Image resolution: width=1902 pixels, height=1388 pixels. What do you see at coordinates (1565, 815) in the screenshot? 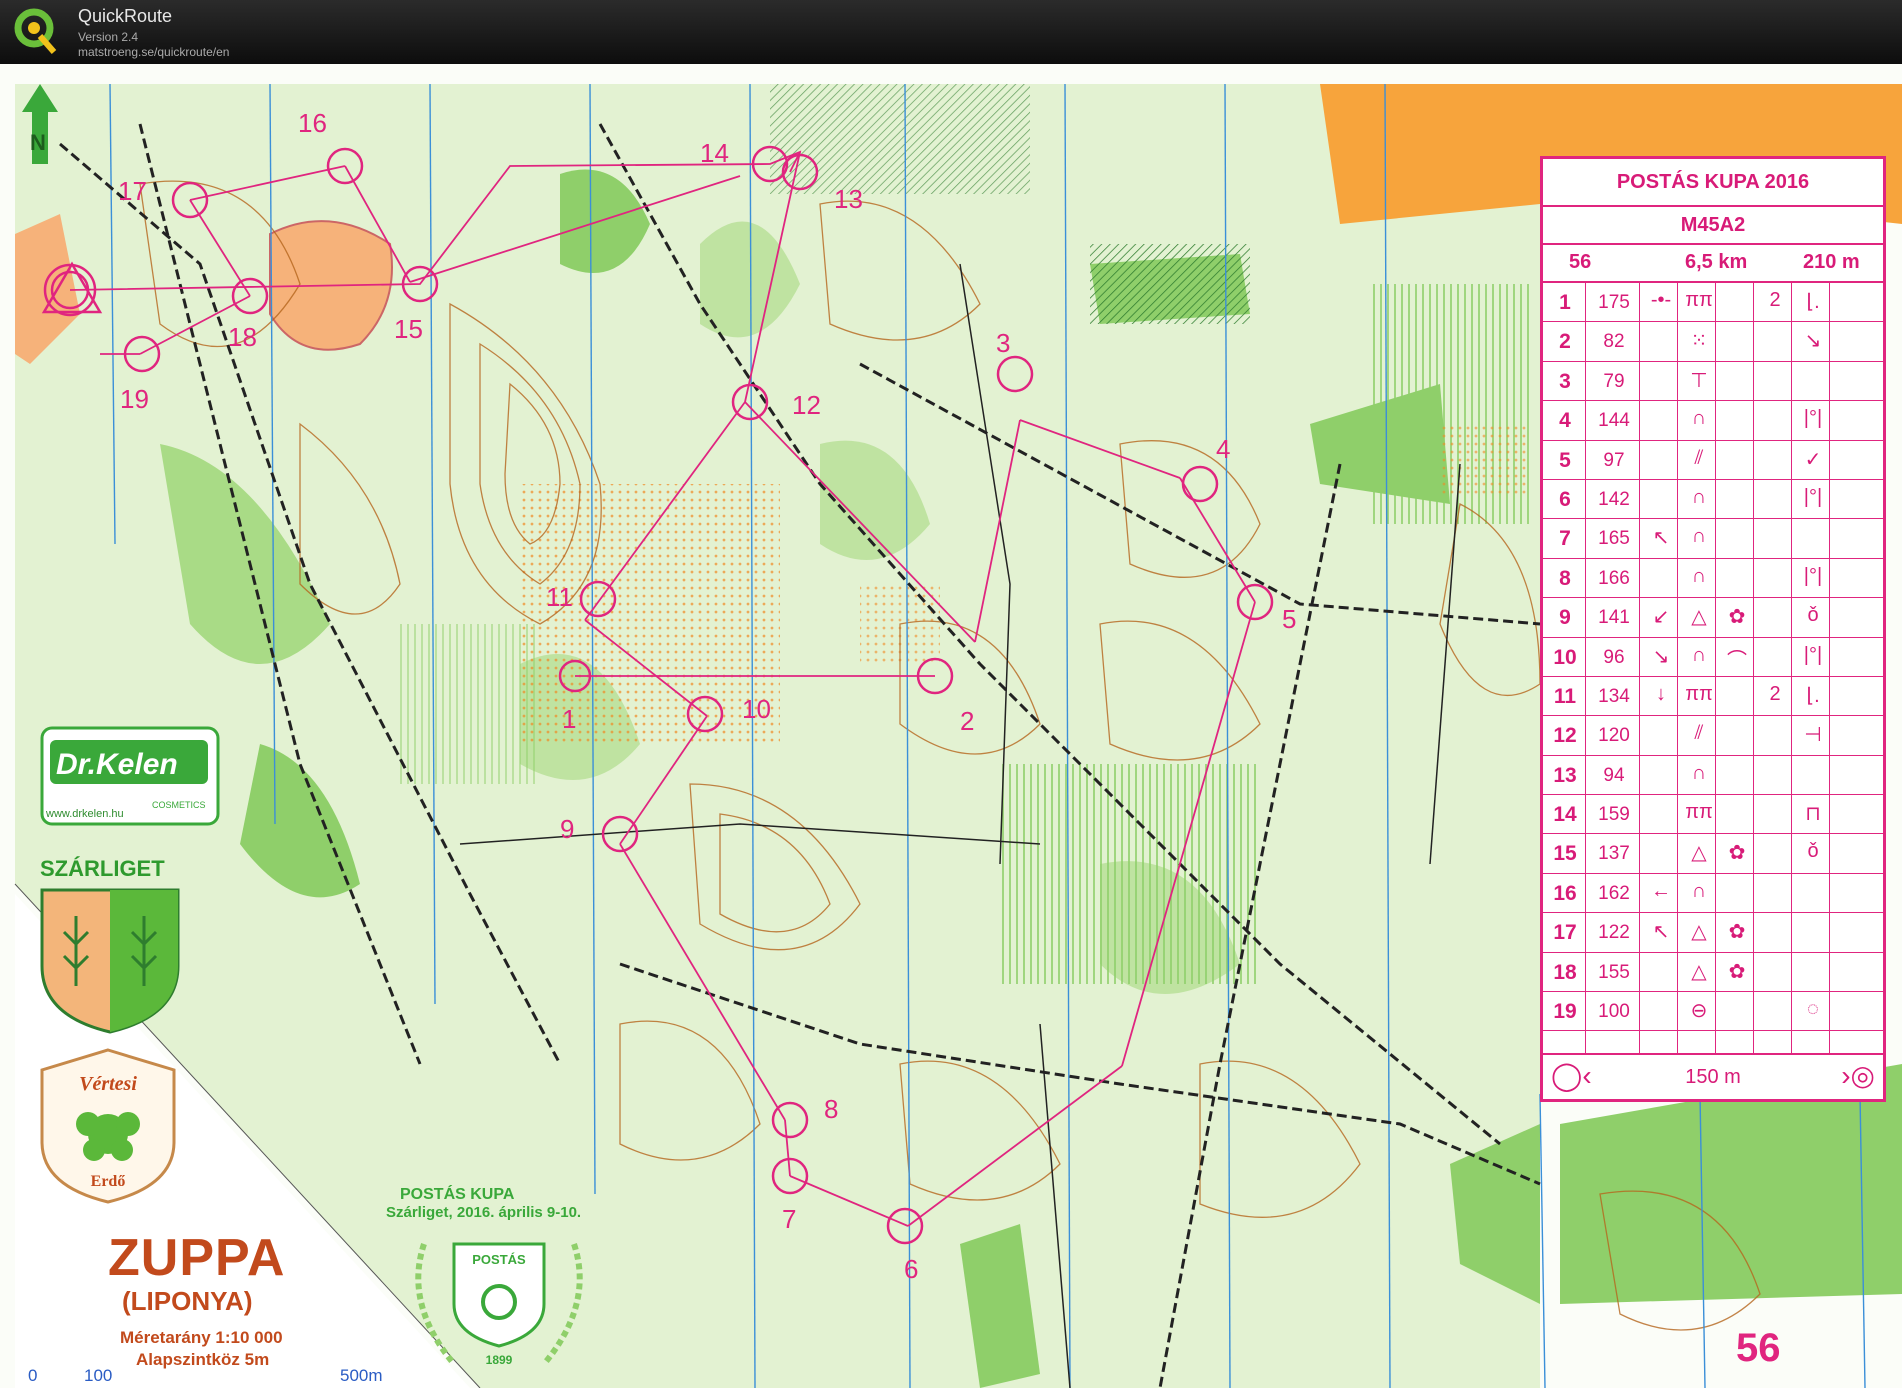
I see `control-order: 14` at bounding box center [1565, 815].